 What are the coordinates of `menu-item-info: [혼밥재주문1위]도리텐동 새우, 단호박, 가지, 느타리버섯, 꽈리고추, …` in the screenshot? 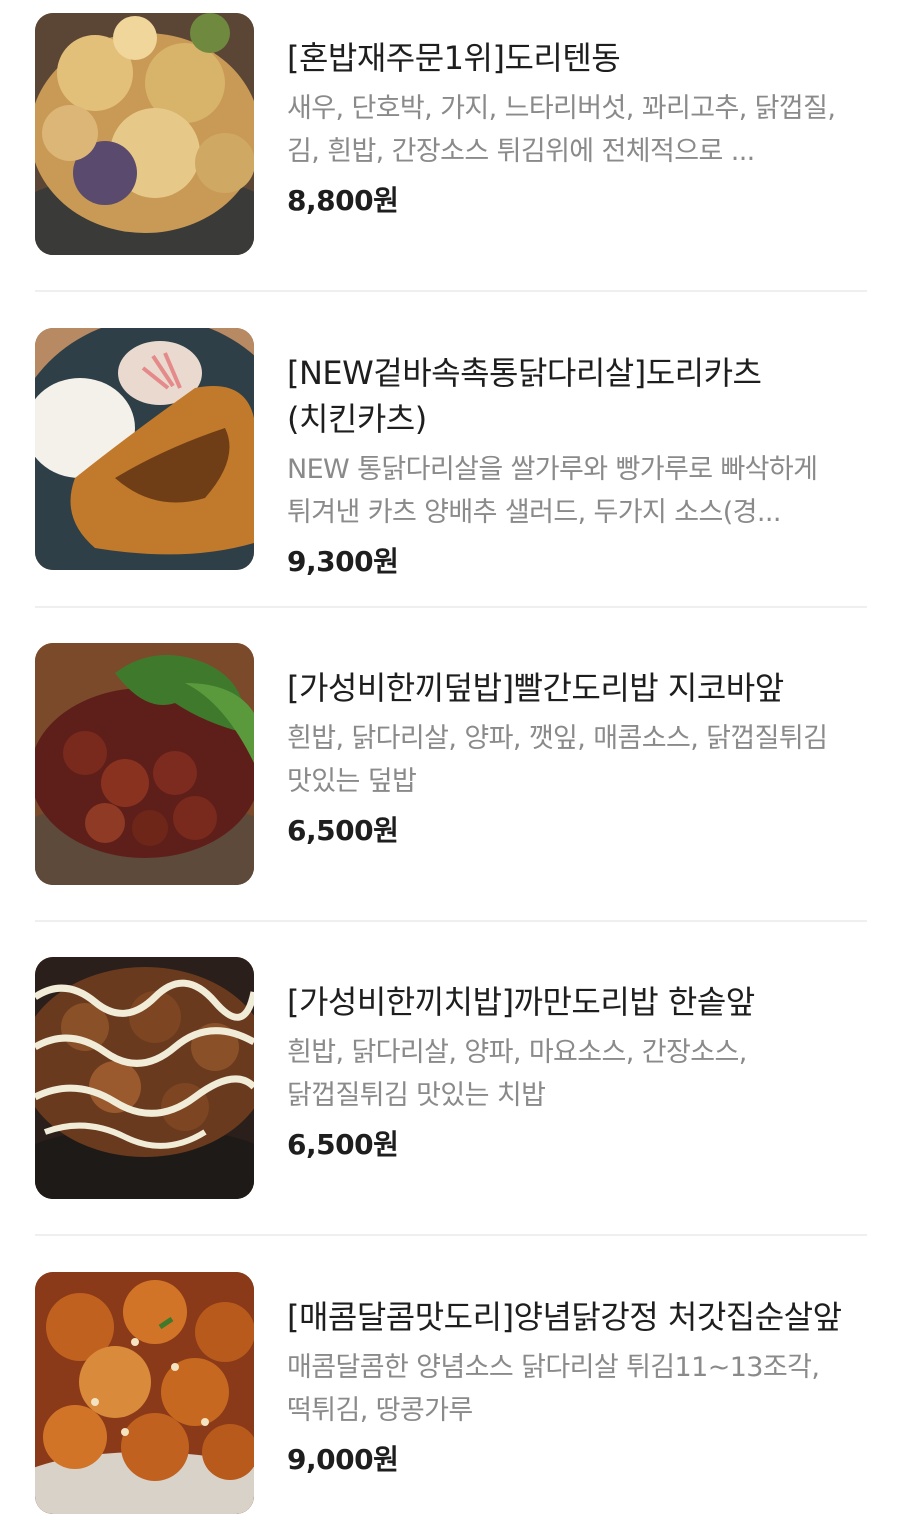 It's located at (577, 128).